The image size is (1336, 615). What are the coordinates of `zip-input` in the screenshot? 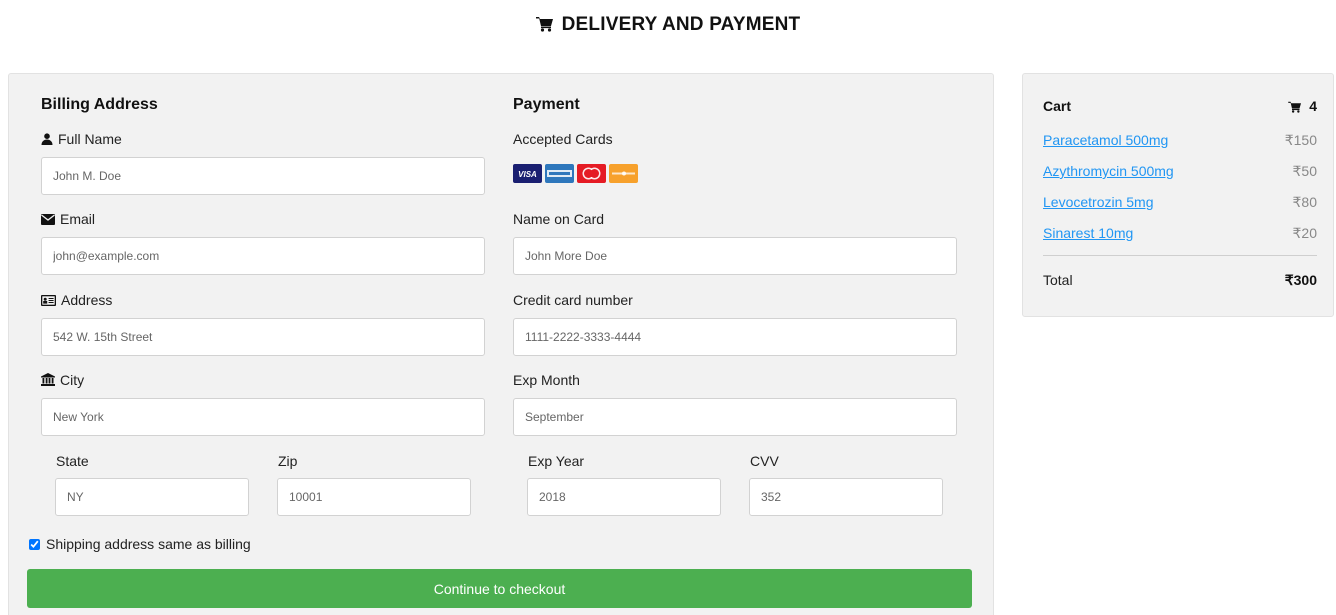 It's located at (374, 497).